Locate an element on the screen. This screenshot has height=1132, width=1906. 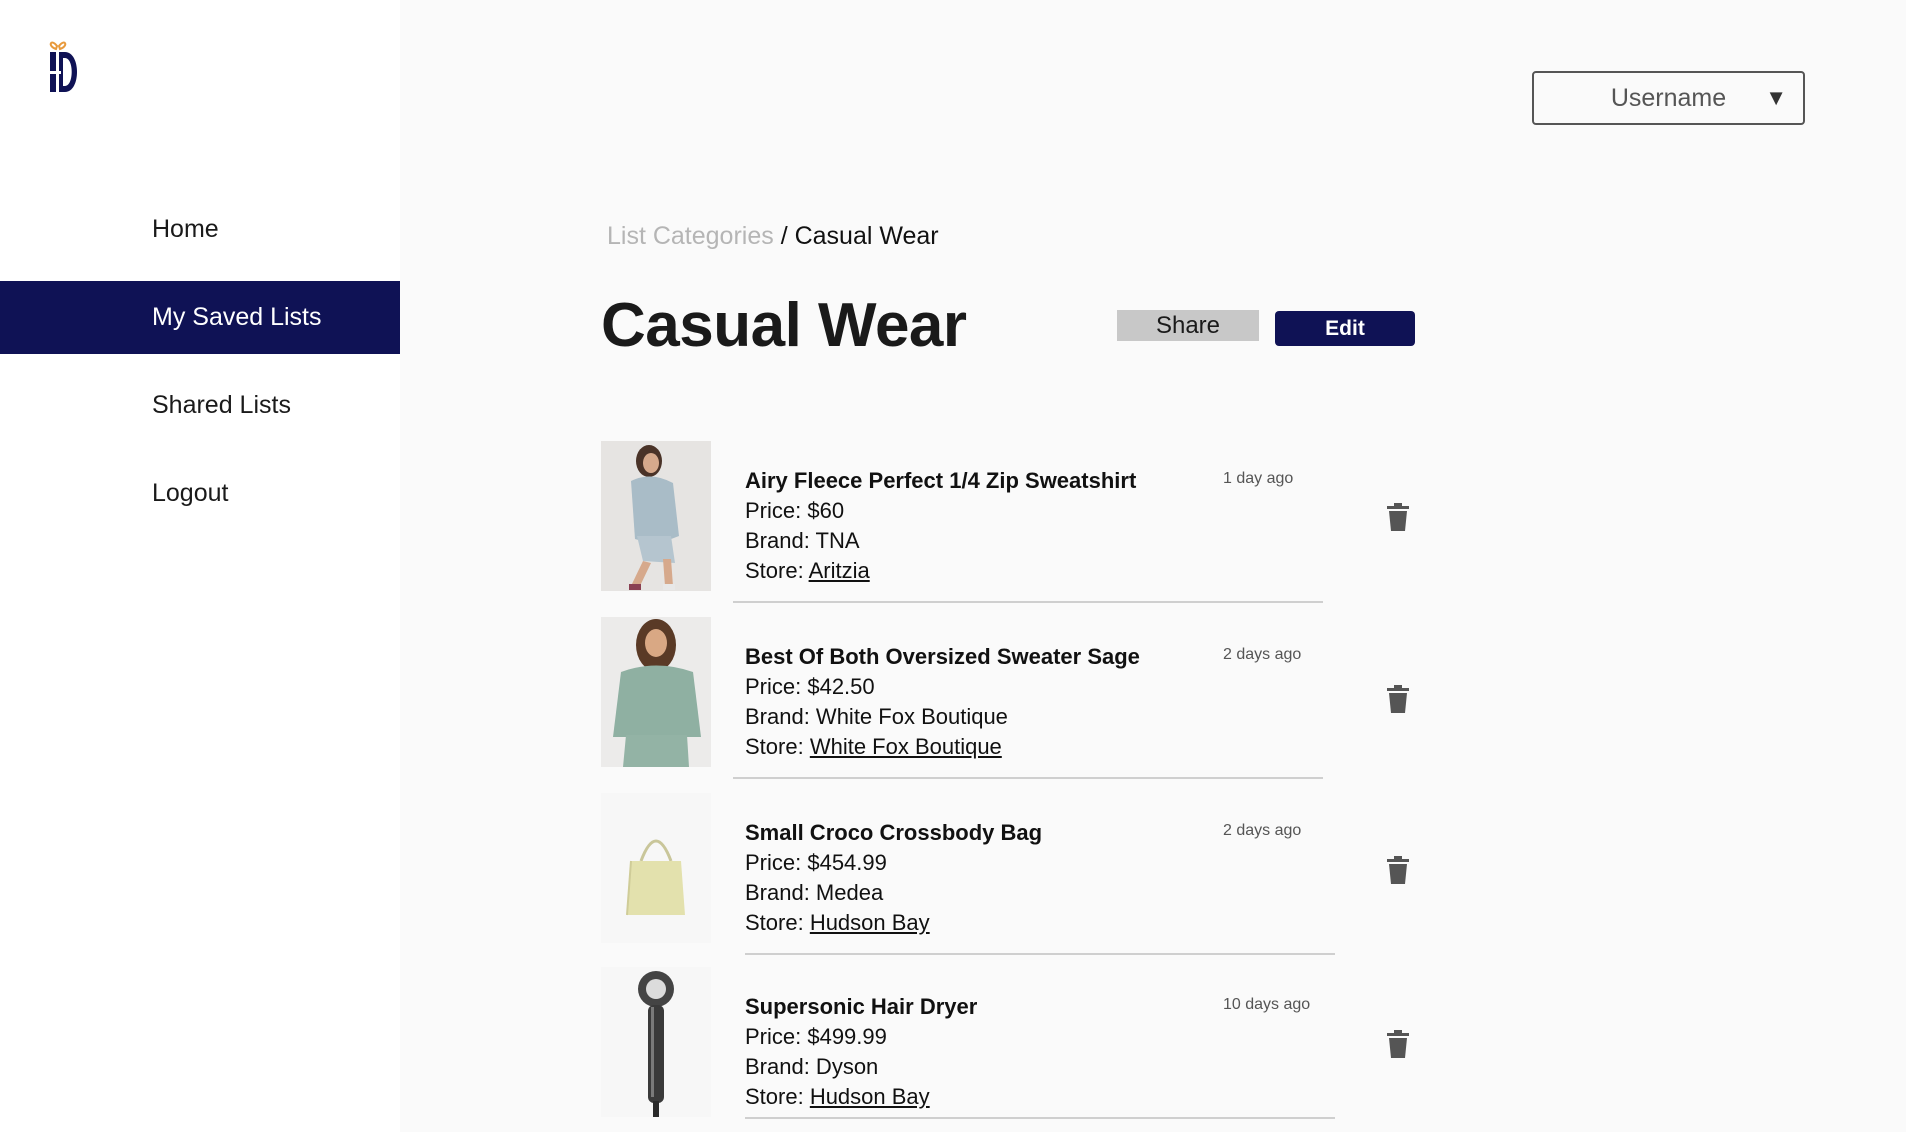
edit-button: Edit is located at coordinates (1345, 328).